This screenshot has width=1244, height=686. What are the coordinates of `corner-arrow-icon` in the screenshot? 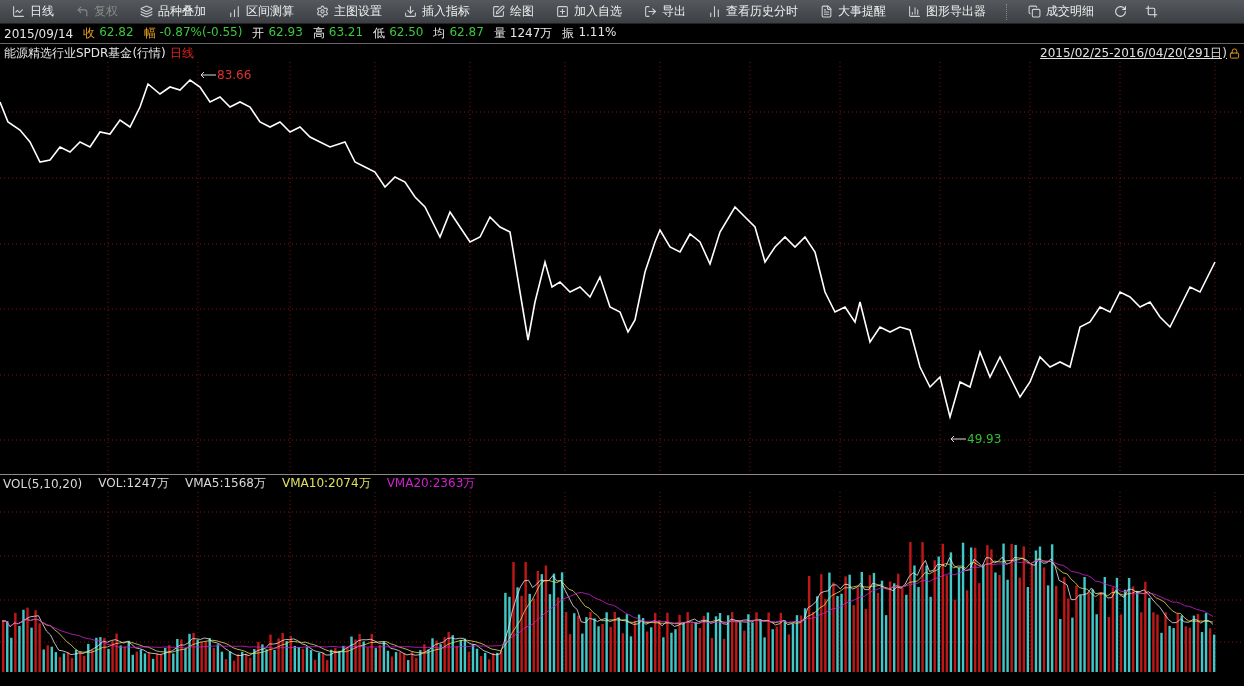 It's located at (82, 11).